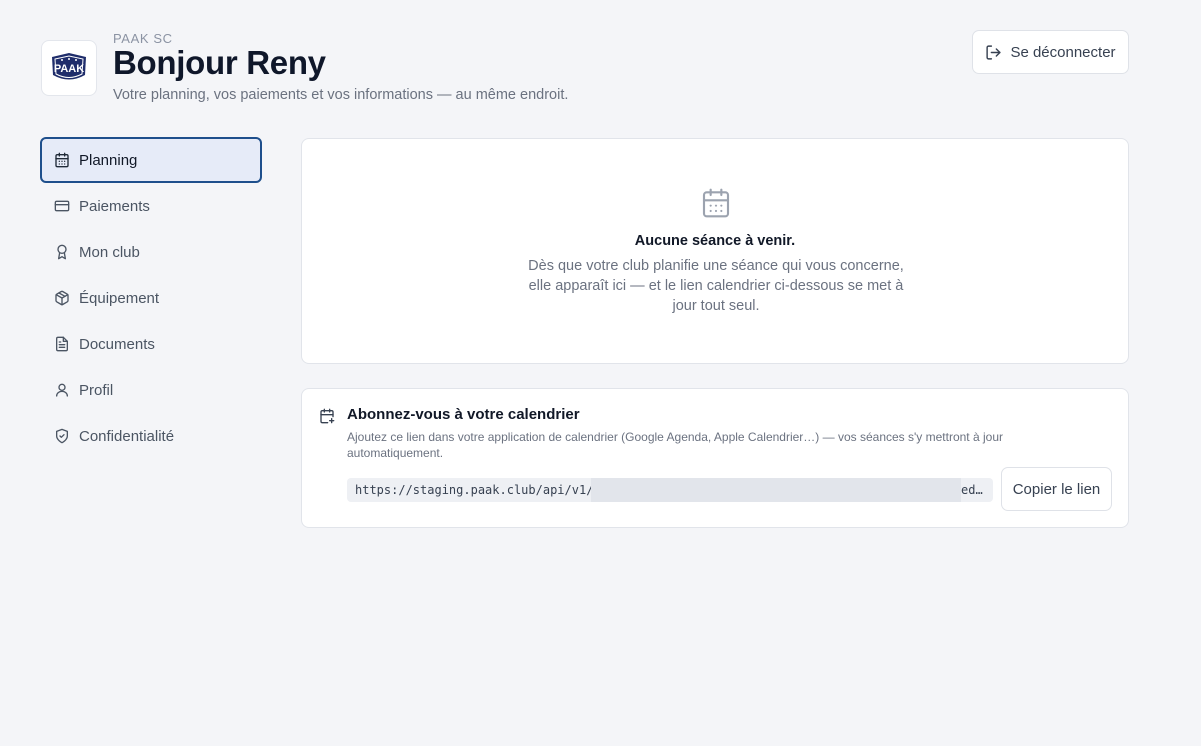 Image resolution: width=1201 pixels, height=746 pixels. I want to click on calendar-plus-icon, so click(327, 416).